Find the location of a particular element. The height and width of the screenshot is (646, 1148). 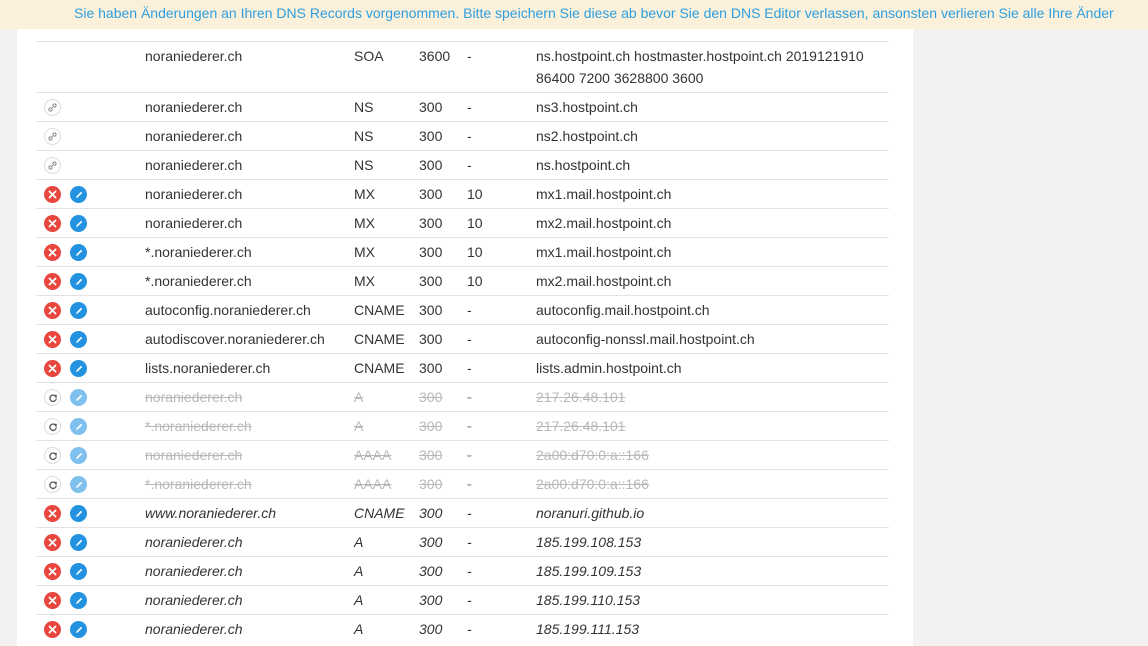

dns-record-row: noraniederer.ch A 300 - 217.26.48.101 is located at coordinates (462, 396).